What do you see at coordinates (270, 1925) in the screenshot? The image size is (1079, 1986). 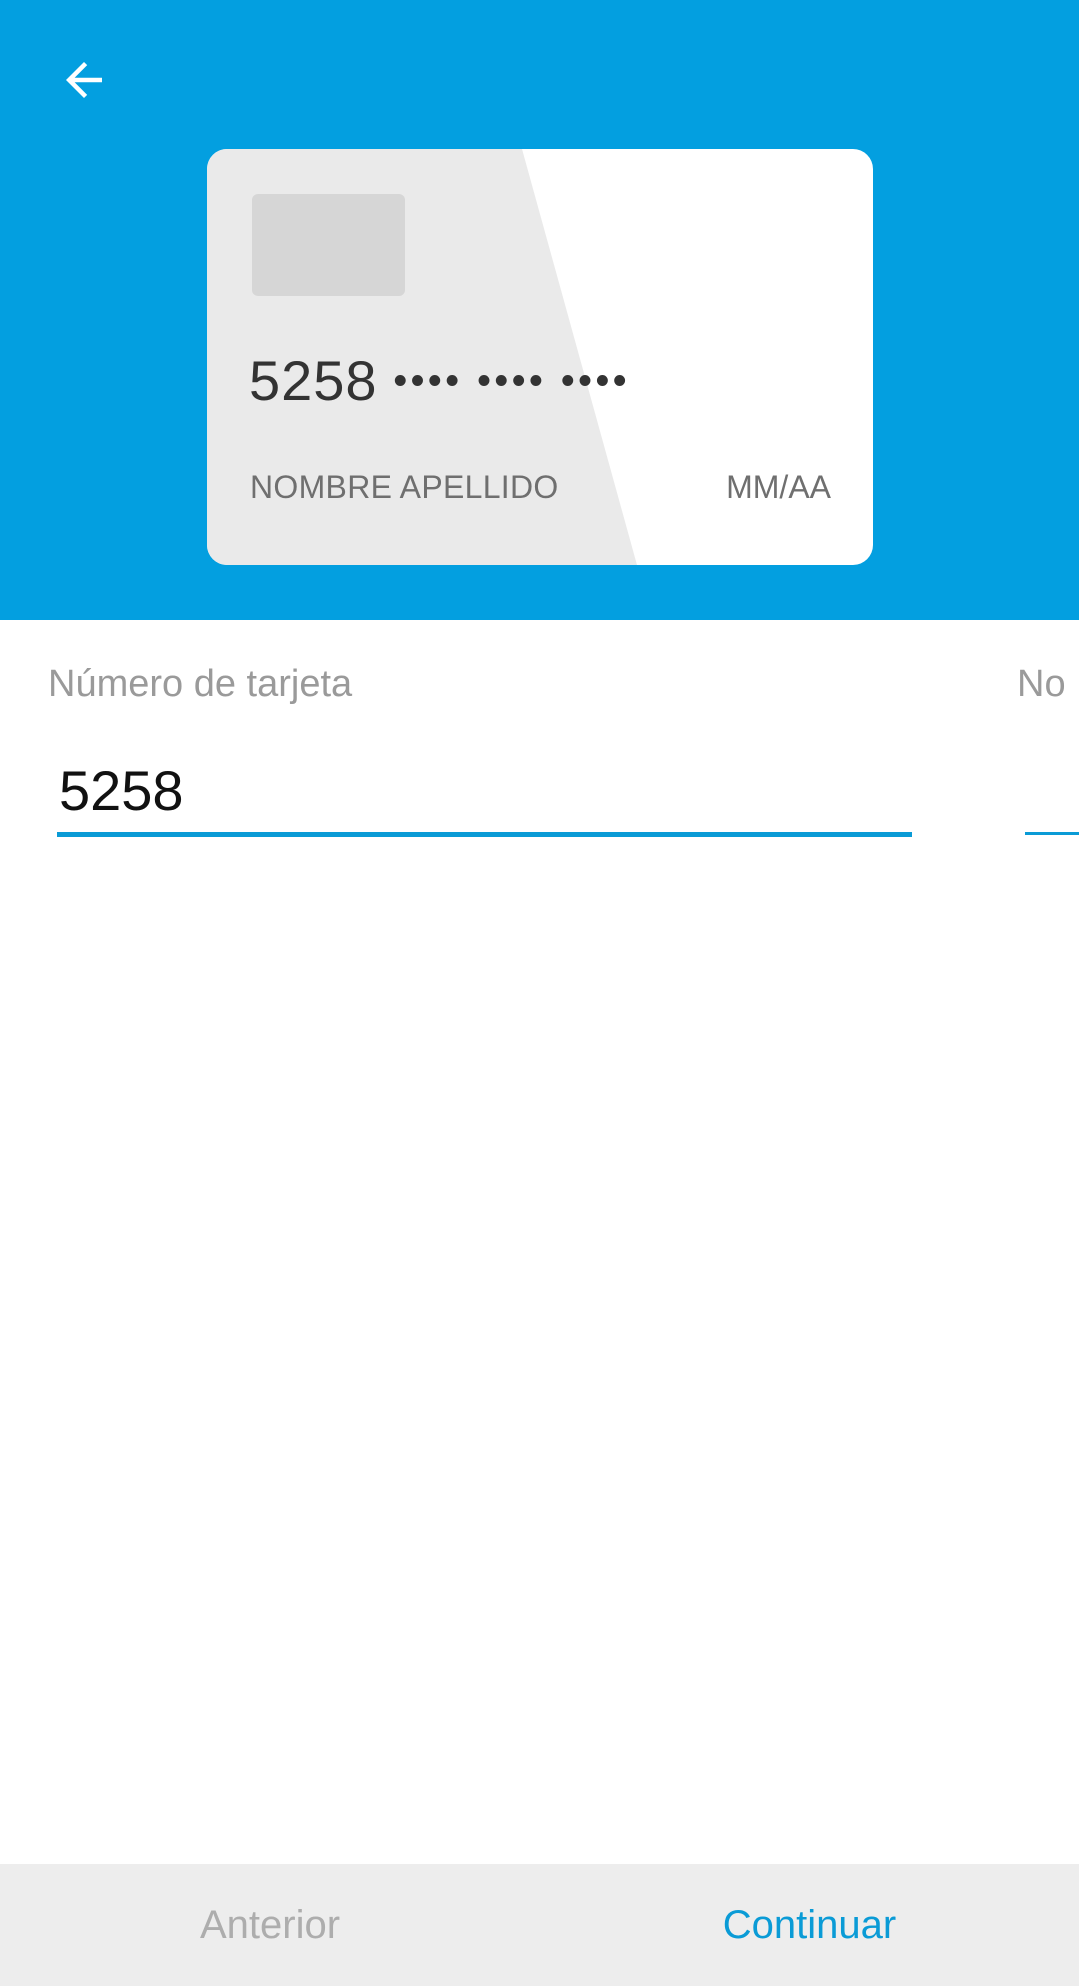 I see `previous-button: Anterior` at bounding box center [270, 1925].